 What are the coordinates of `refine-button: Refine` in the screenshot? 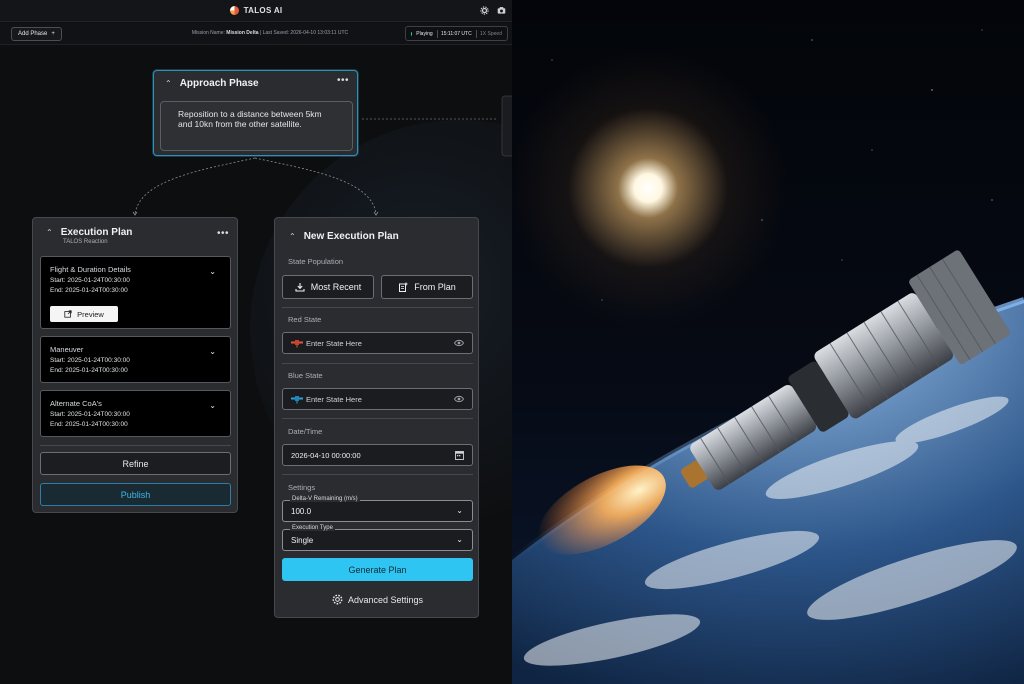 It's located at (135, 463).